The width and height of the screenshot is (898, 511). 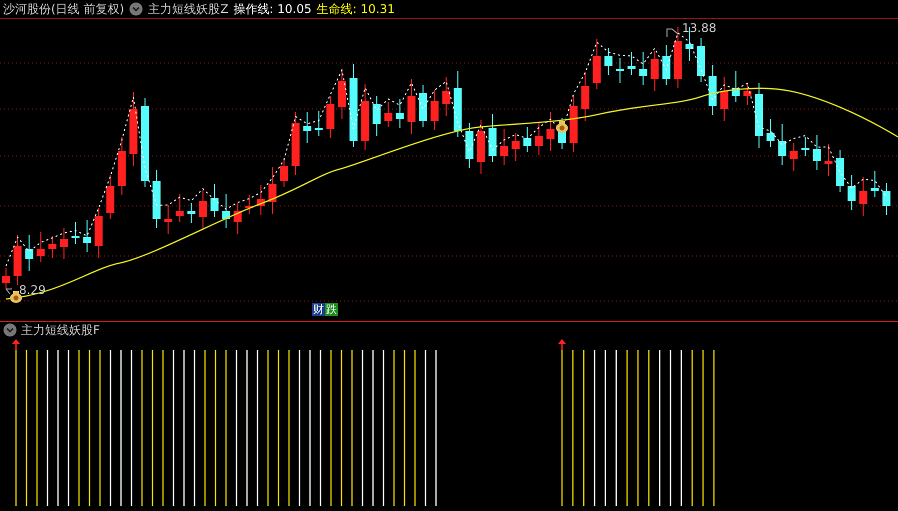 What do you see at coordinates (32, 290) in the screenshot?
I see `low-price-label: 8.29` at bounding box center [32, 290].